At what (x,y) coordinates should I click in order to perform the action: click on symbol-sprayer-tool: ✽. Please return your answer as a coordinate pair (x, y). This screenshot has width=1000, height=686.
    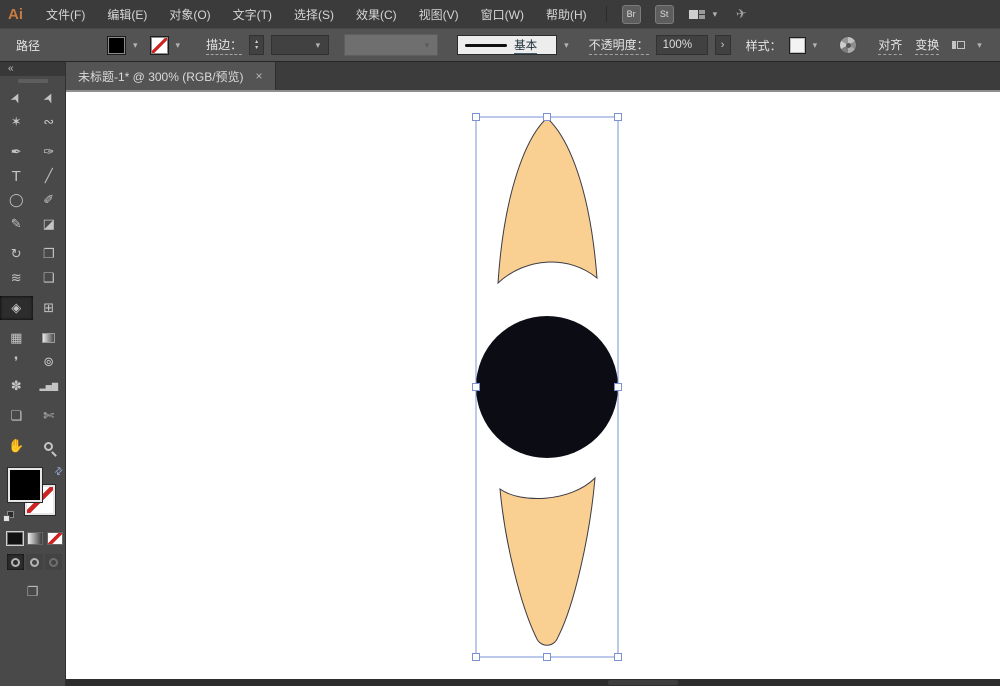
    Looking at the image, I should click on (16, 386).